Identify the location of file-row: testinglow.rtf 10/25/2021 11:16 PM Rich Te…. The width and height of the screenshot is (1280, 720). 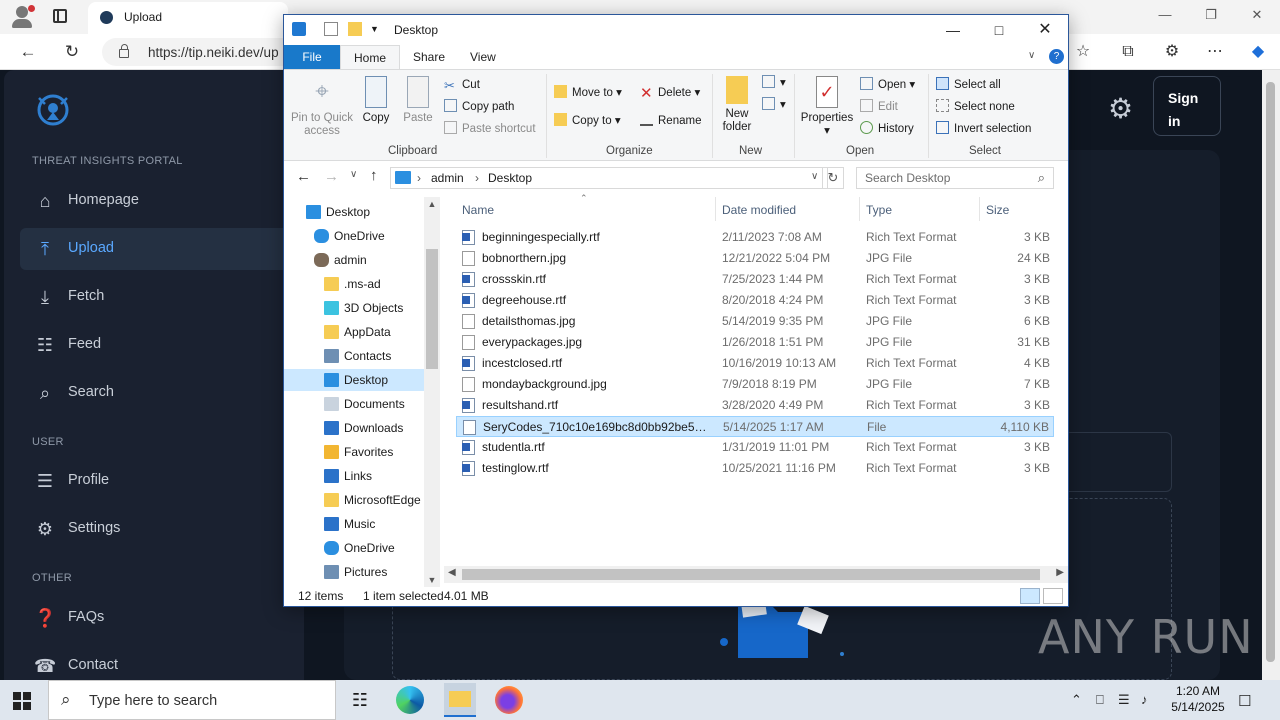
(755, 468).